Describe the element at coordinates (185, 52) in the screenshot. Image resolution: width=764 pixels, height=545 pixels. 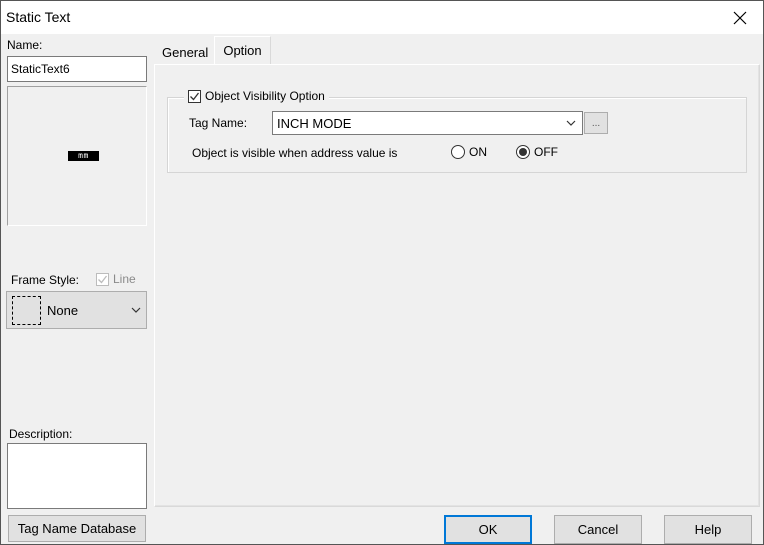
I see `tab-general: General` at that location.